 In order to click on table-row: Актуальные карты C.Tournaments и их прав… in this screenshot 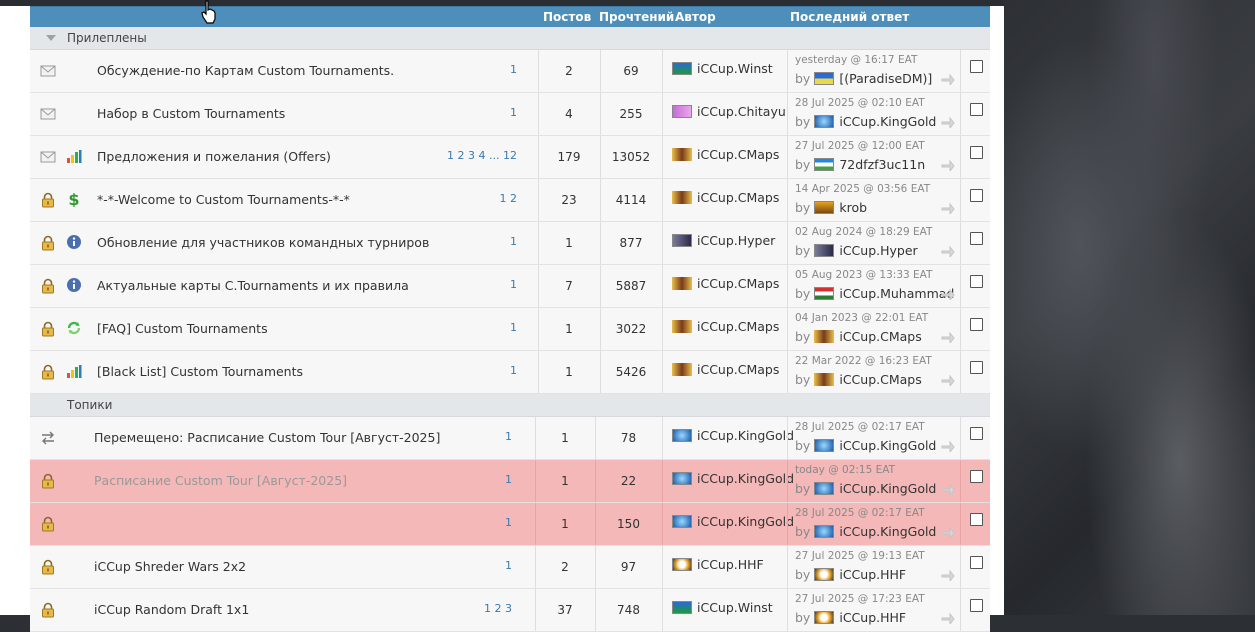, I will do `click(510, 286)`.